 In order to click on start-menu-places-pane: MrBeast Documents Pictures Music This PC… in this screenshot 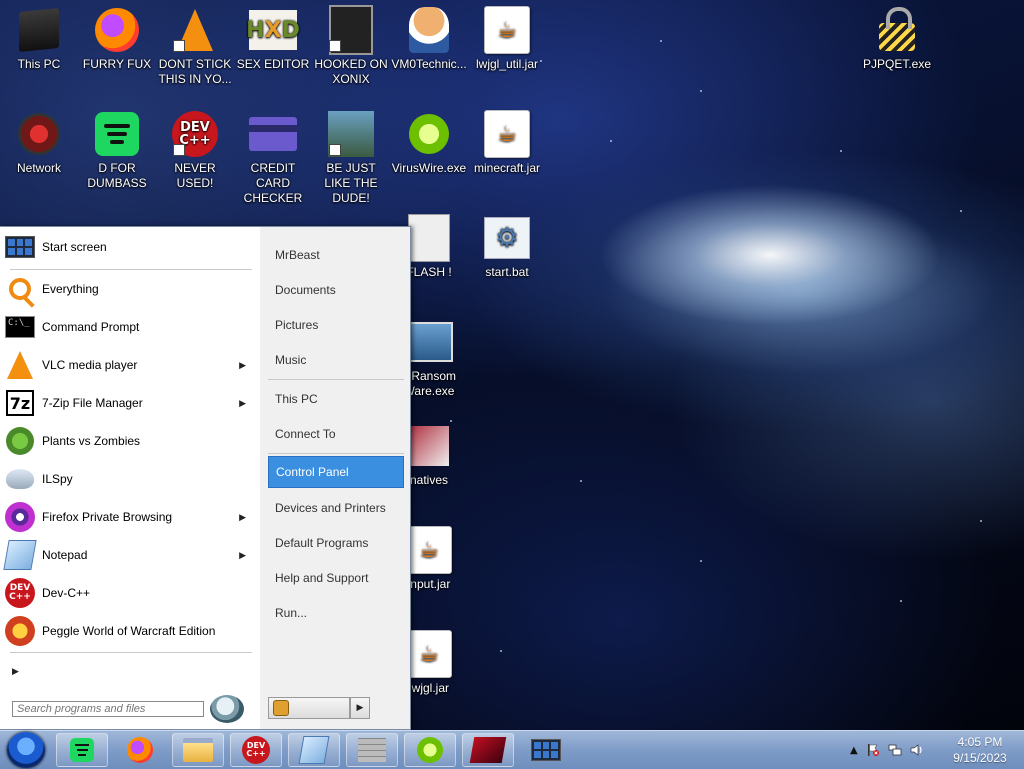, I will do `click(336, 478)`.